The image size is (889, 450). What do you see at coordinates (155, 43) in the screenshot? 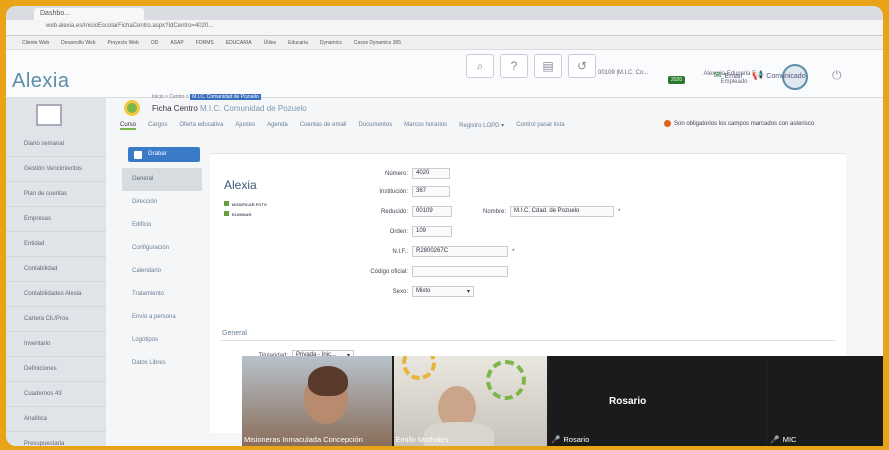
I see `bookmark-item: OD` at bounding box center [155, 43].